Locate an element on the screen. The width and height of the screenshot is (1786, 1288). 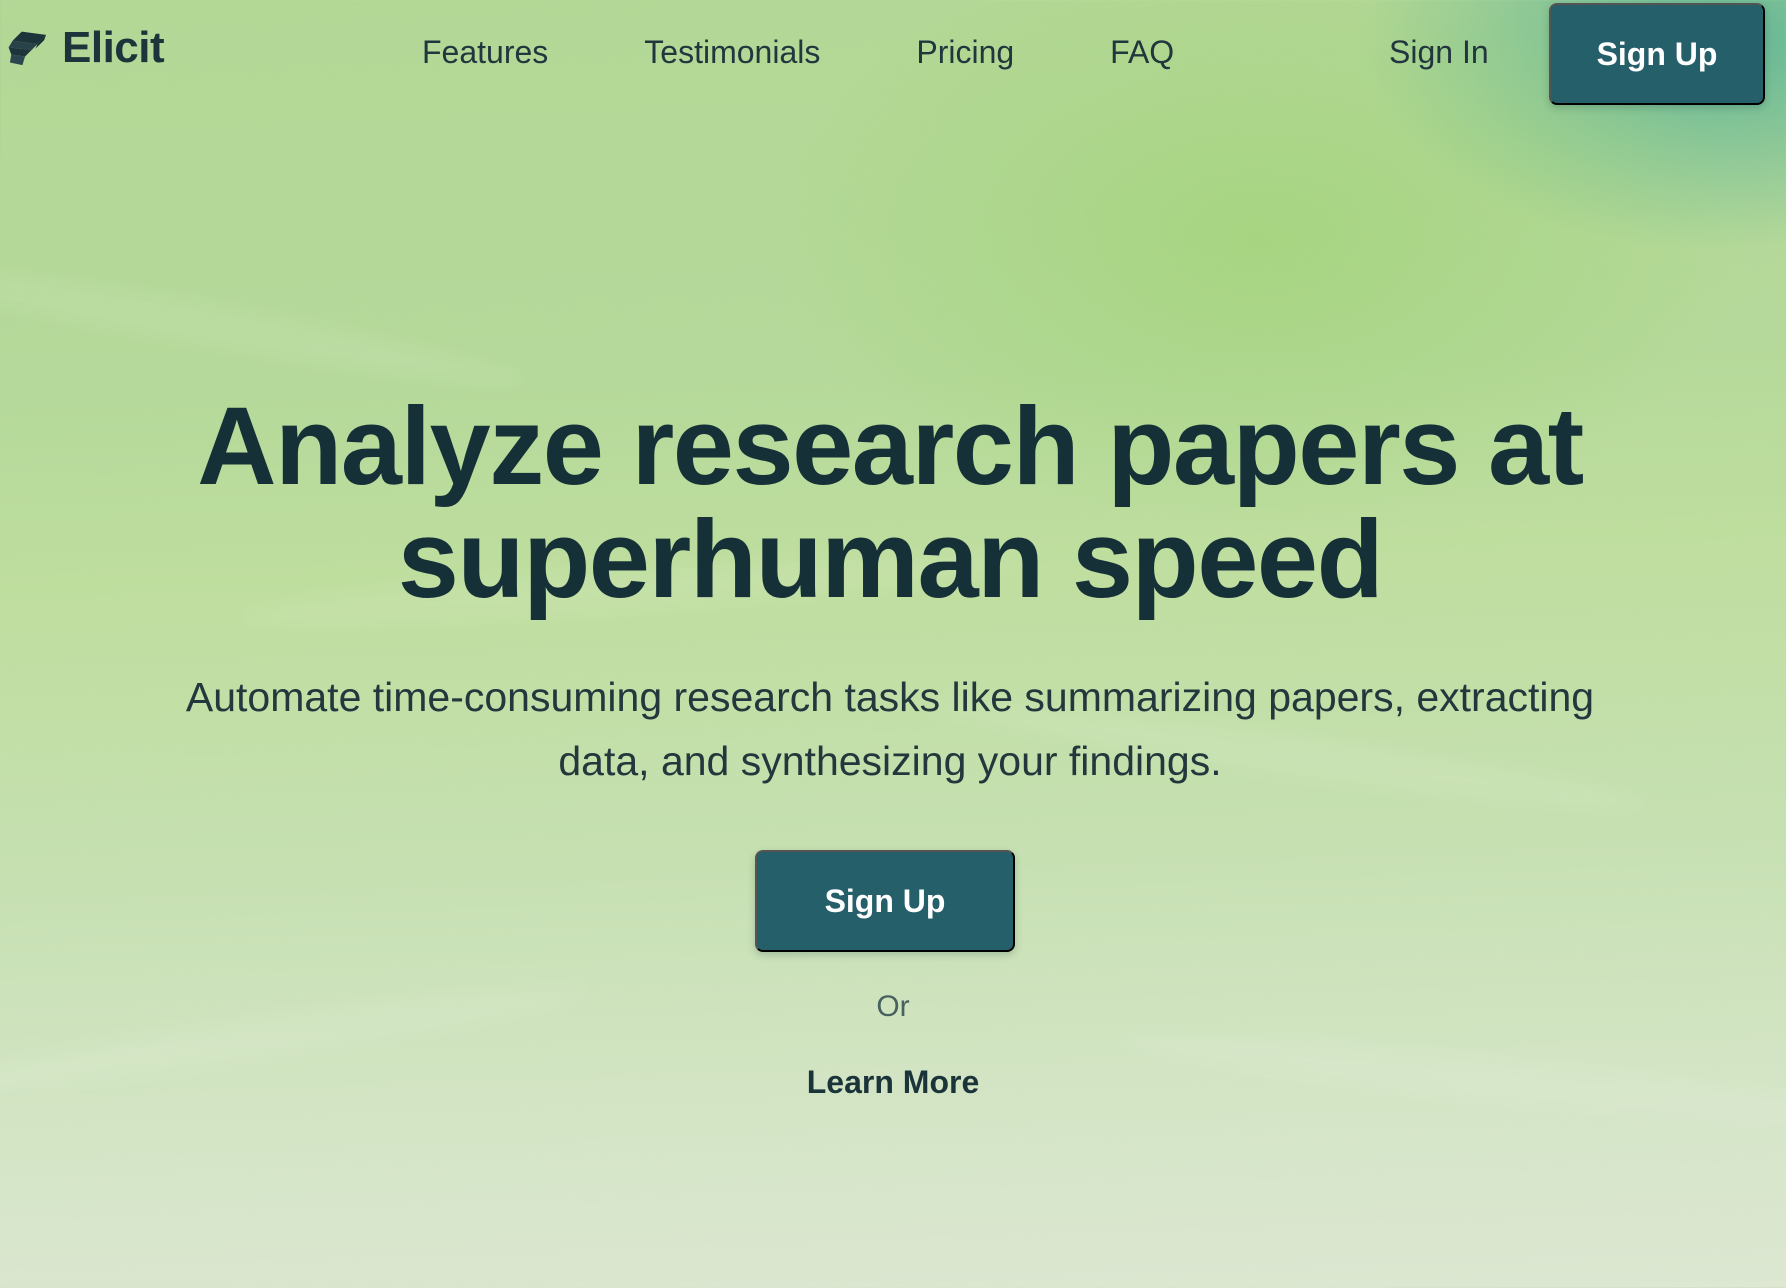
nav-link-testimonials: Testimonials is located at coordinates (732, 52).